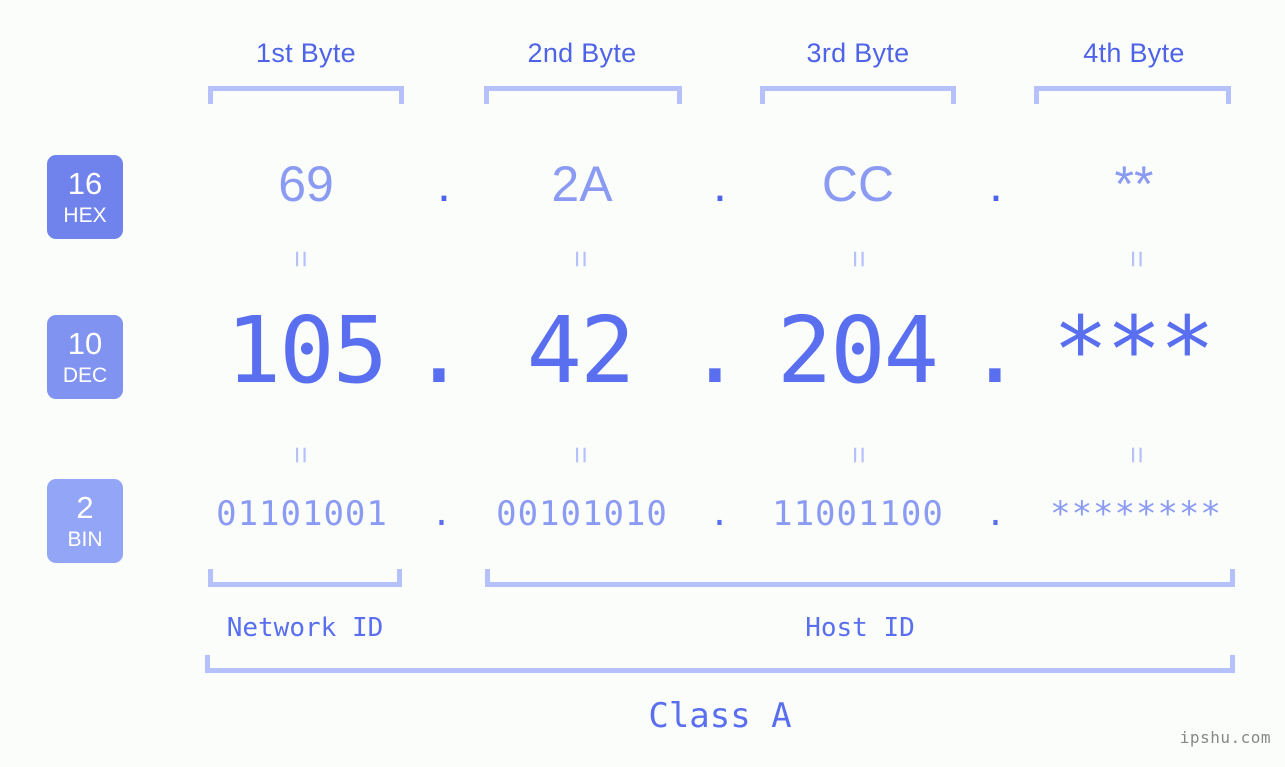 The image size is (1285, 767). Describe the element at coordinates (302, 514) in the screenshot. I see `bin-byte-1: 01101001` at that location.